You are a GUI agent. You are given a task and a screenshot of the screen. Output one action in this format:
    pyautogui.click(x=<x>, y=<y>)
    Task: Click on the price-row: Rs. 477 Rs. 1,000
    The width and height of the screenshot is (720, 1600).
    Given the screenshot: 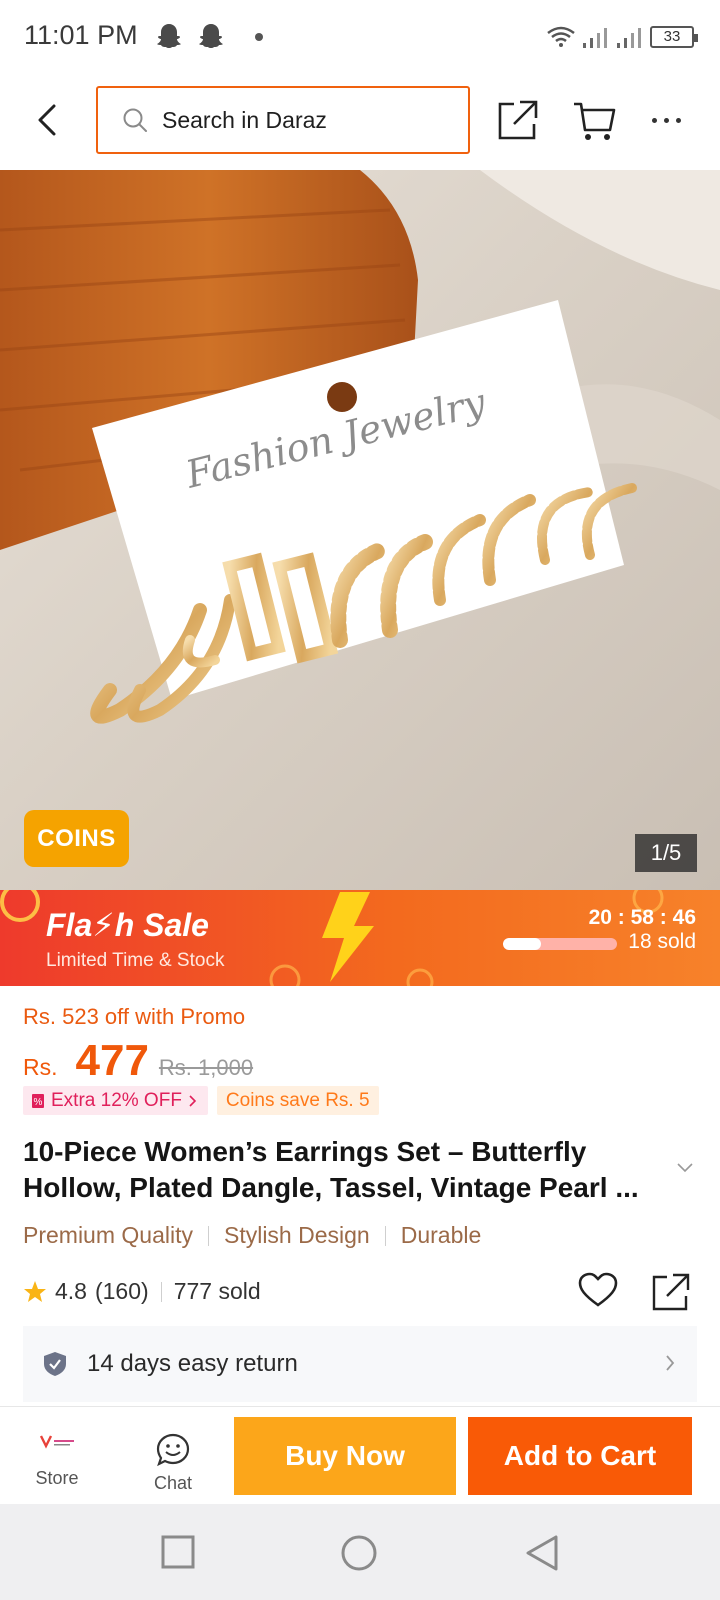 What is the action you would take?
    pyautogui.click(x=138, y=1061)
    